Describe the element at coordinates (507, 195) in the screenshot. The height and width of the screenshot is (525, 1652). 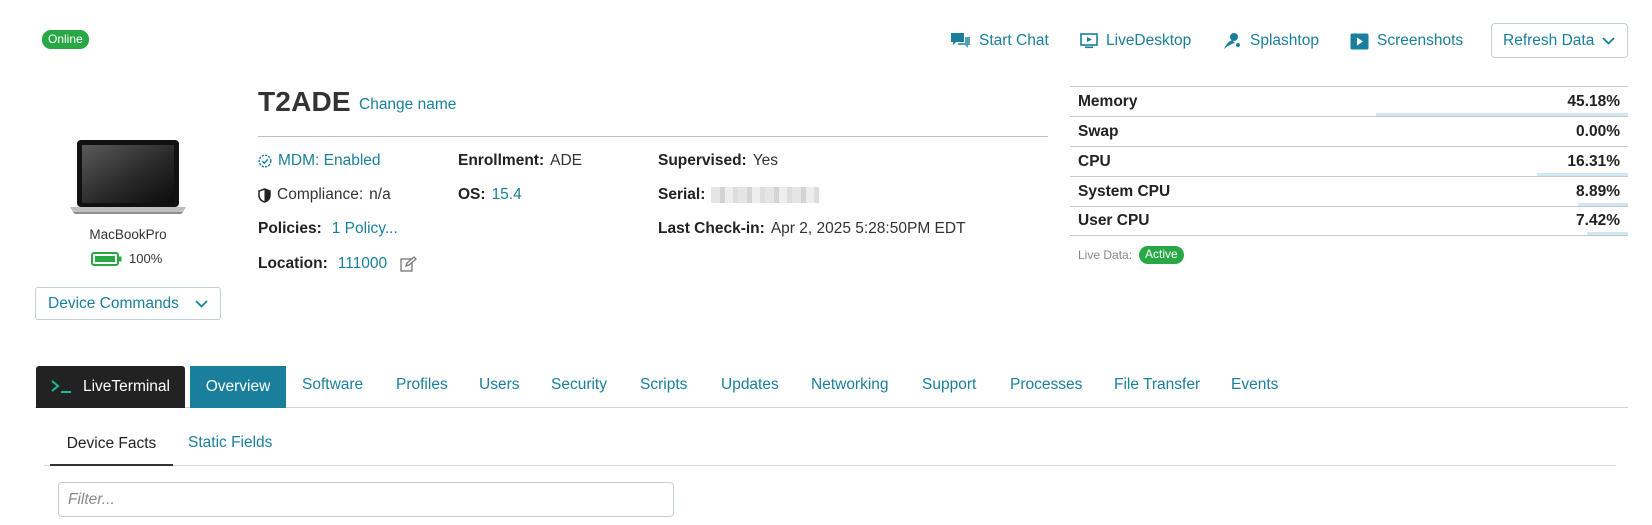
I see `os-version-link: 15.4` at that location.